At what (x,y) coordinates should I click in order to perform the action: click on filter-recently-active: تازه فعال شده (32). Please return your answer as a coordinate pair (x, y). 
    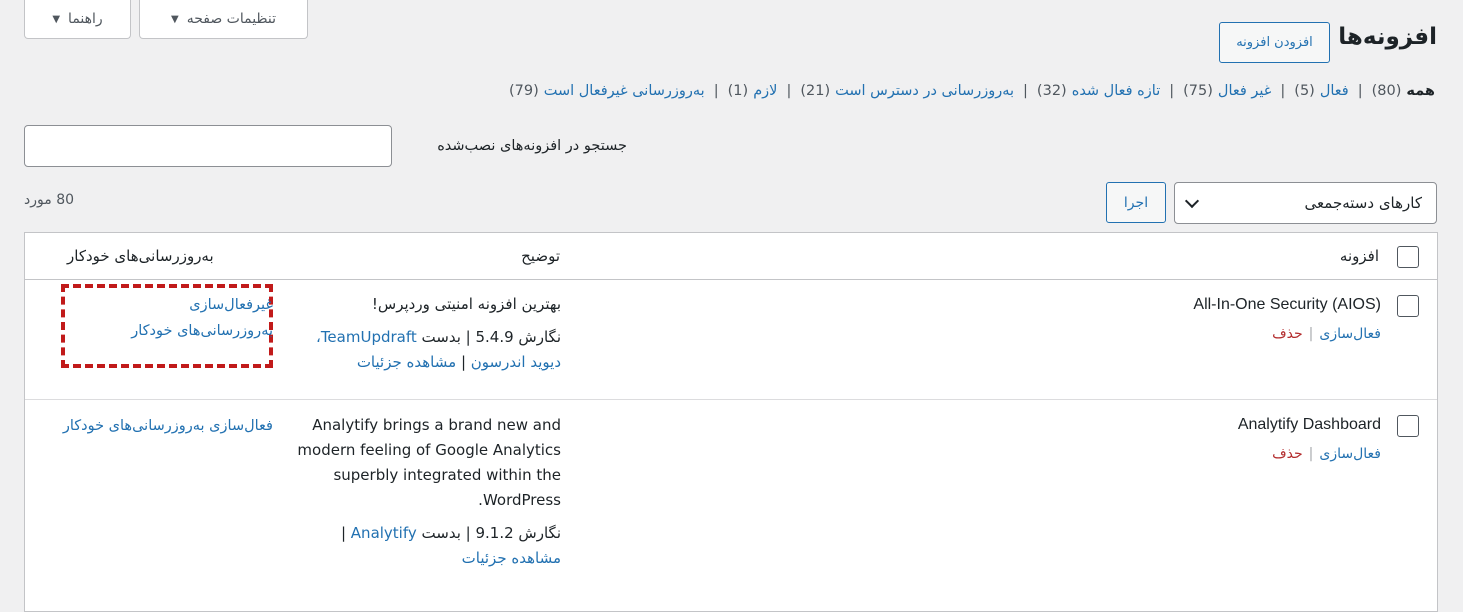
    Looking at the image, I should click on (1098, 91).